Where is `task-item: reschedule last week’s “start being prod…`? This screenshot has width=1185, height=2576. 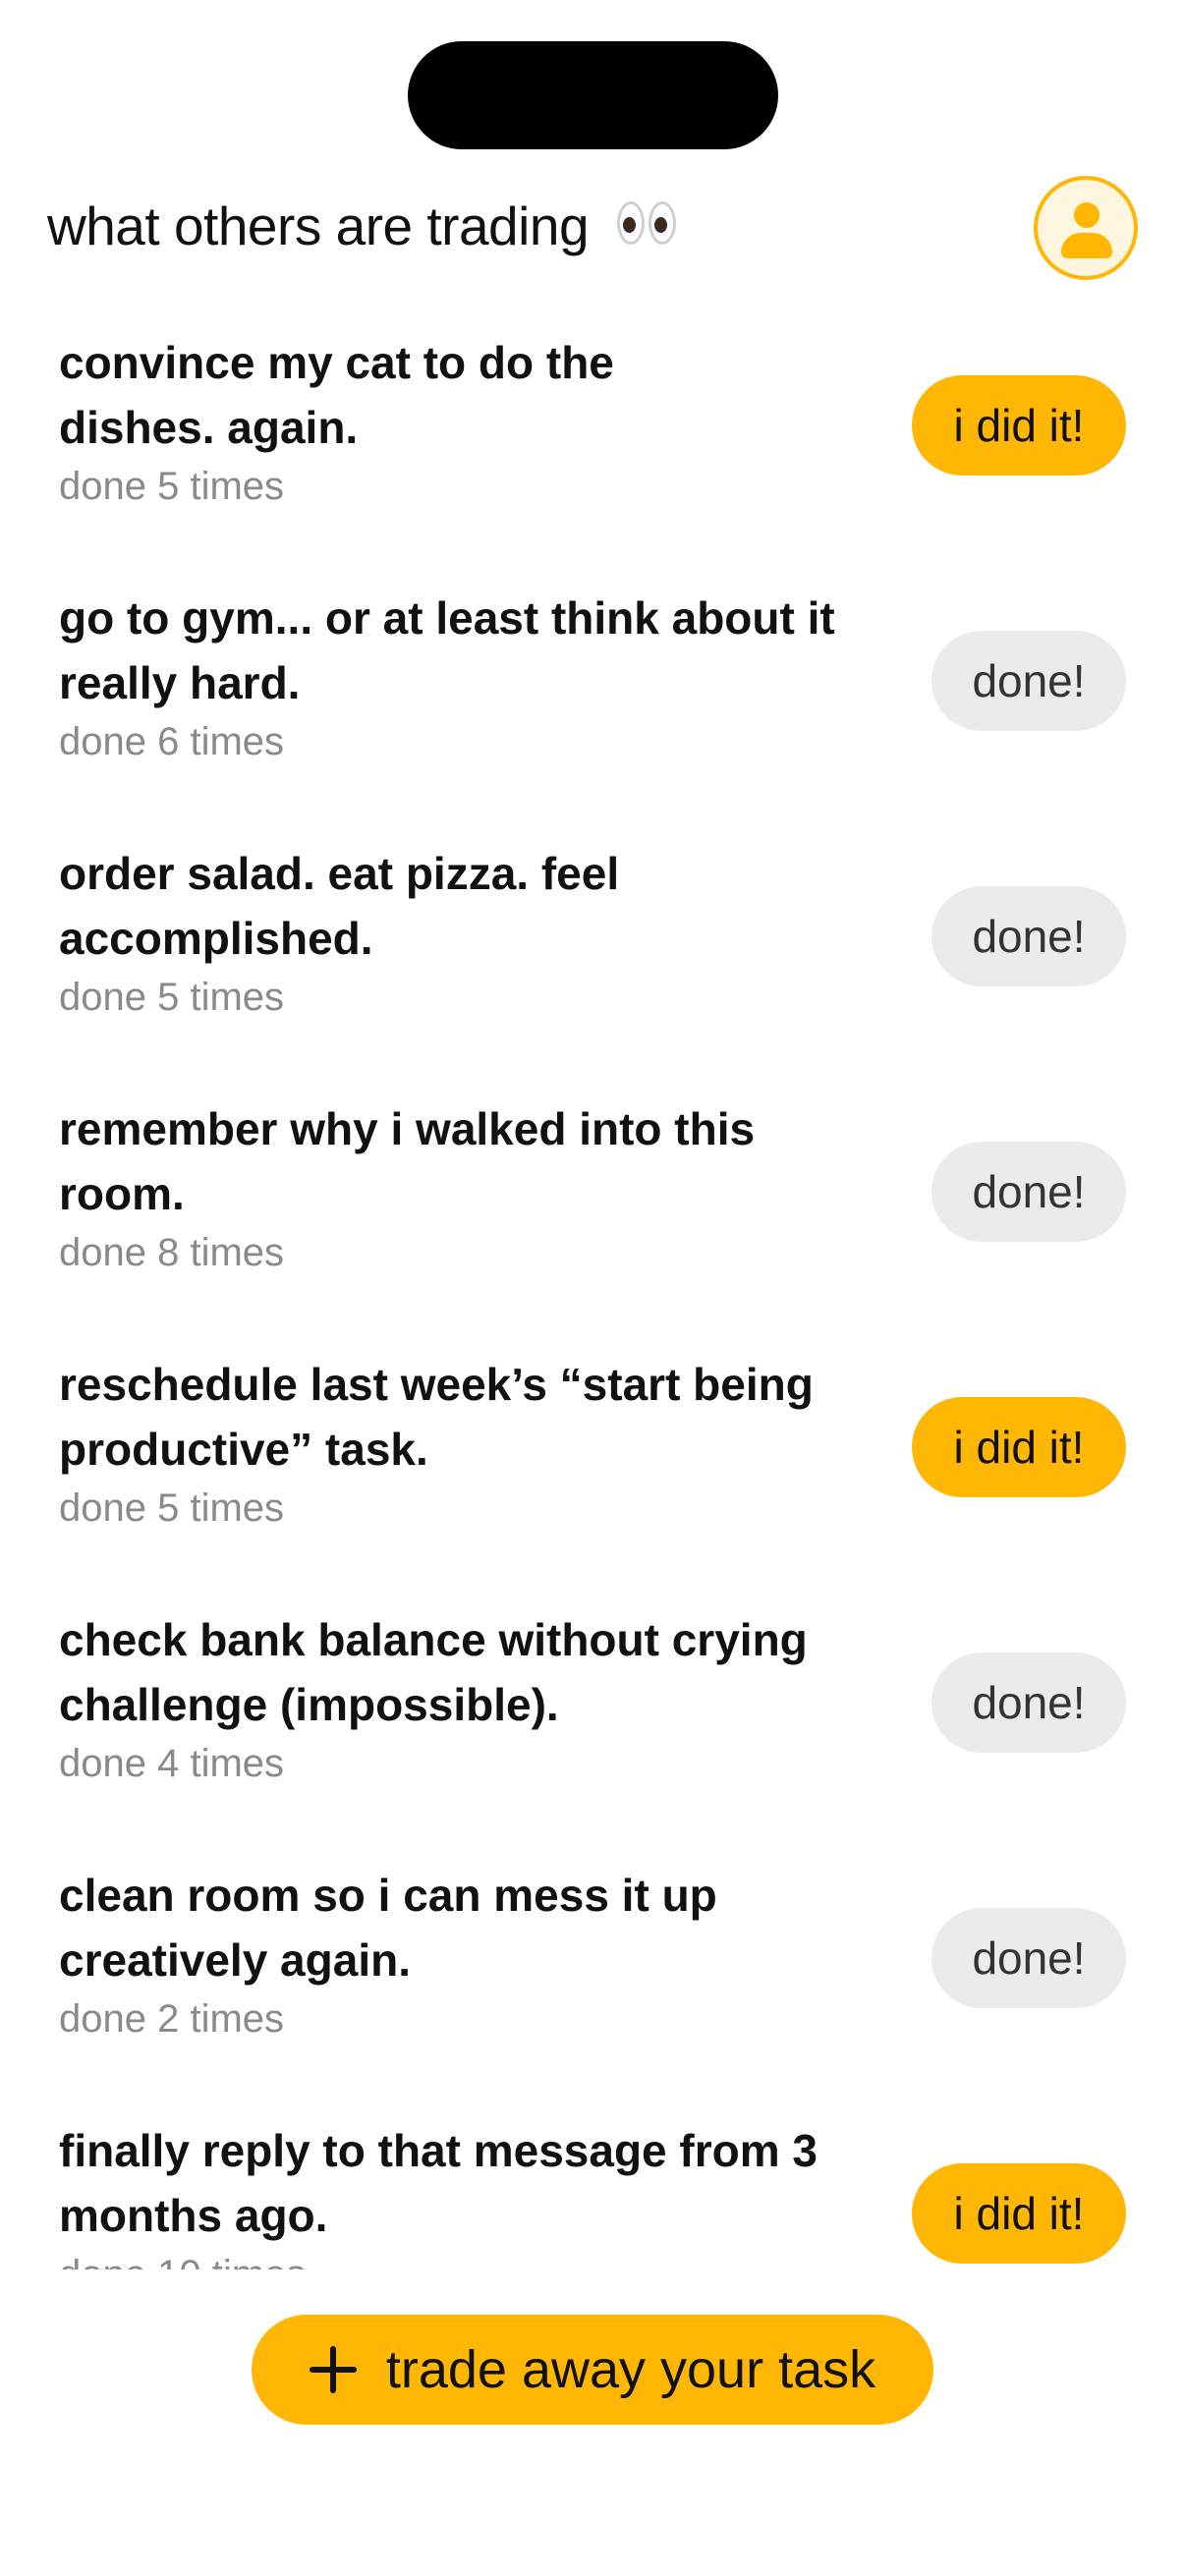
task-item: reschedule last week’s “start being prod… is located at coordinates (592, 1473).